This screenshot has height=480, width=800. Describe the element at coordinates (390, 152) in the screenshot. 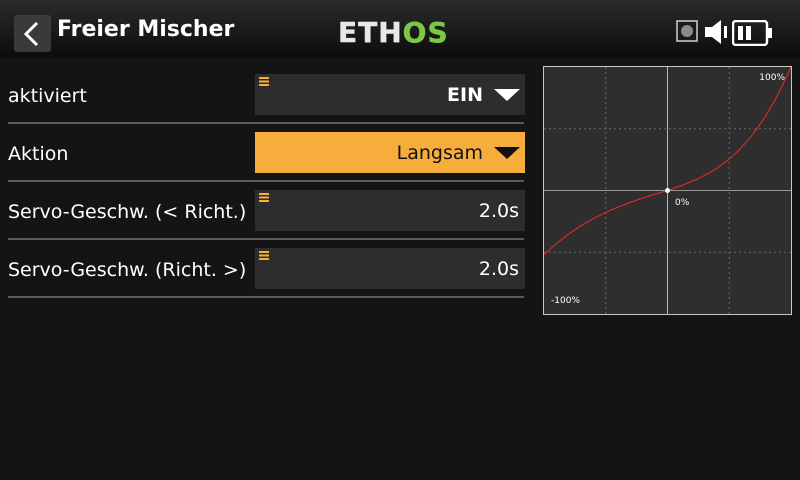

I see `aktion-dropdown: Langsam` at that location.